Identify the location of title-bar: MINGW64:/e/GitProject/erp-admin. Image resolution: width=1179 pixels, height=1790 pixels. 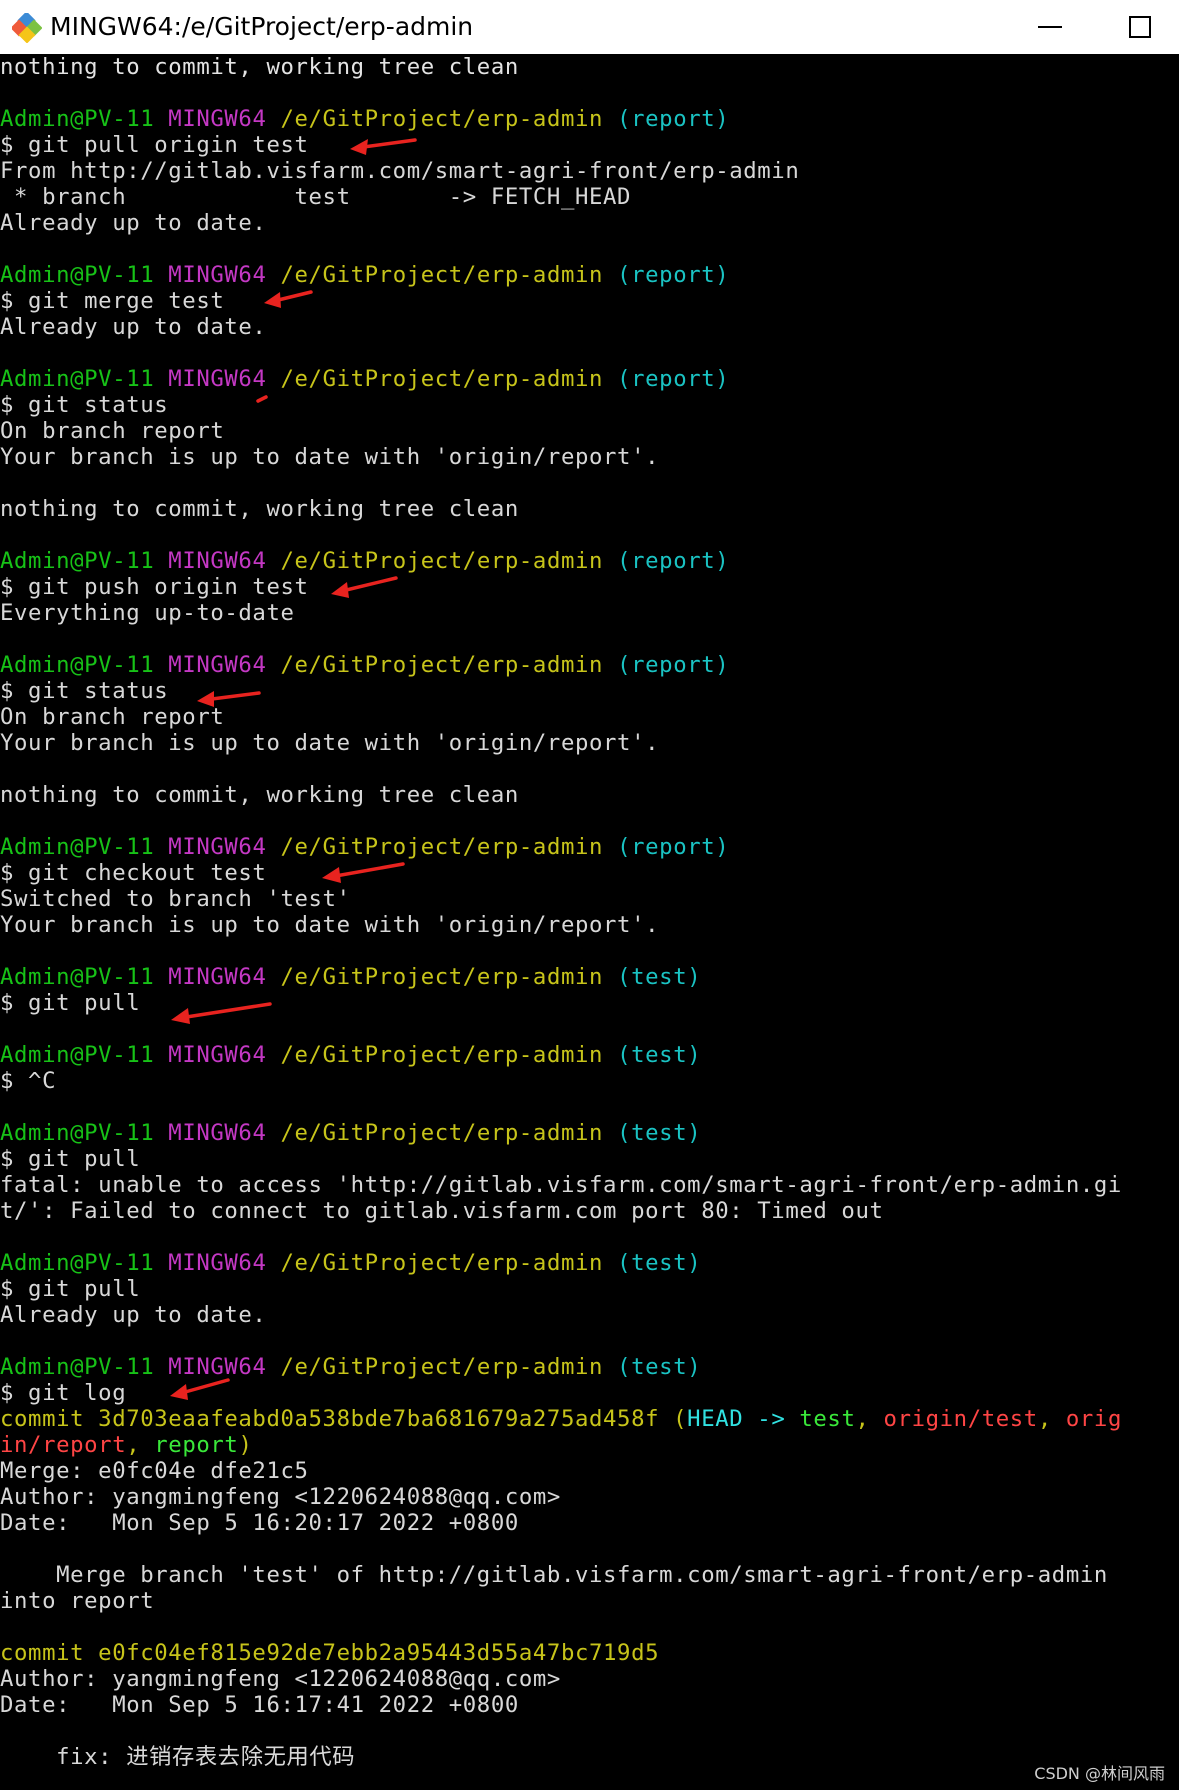
(589, 27).